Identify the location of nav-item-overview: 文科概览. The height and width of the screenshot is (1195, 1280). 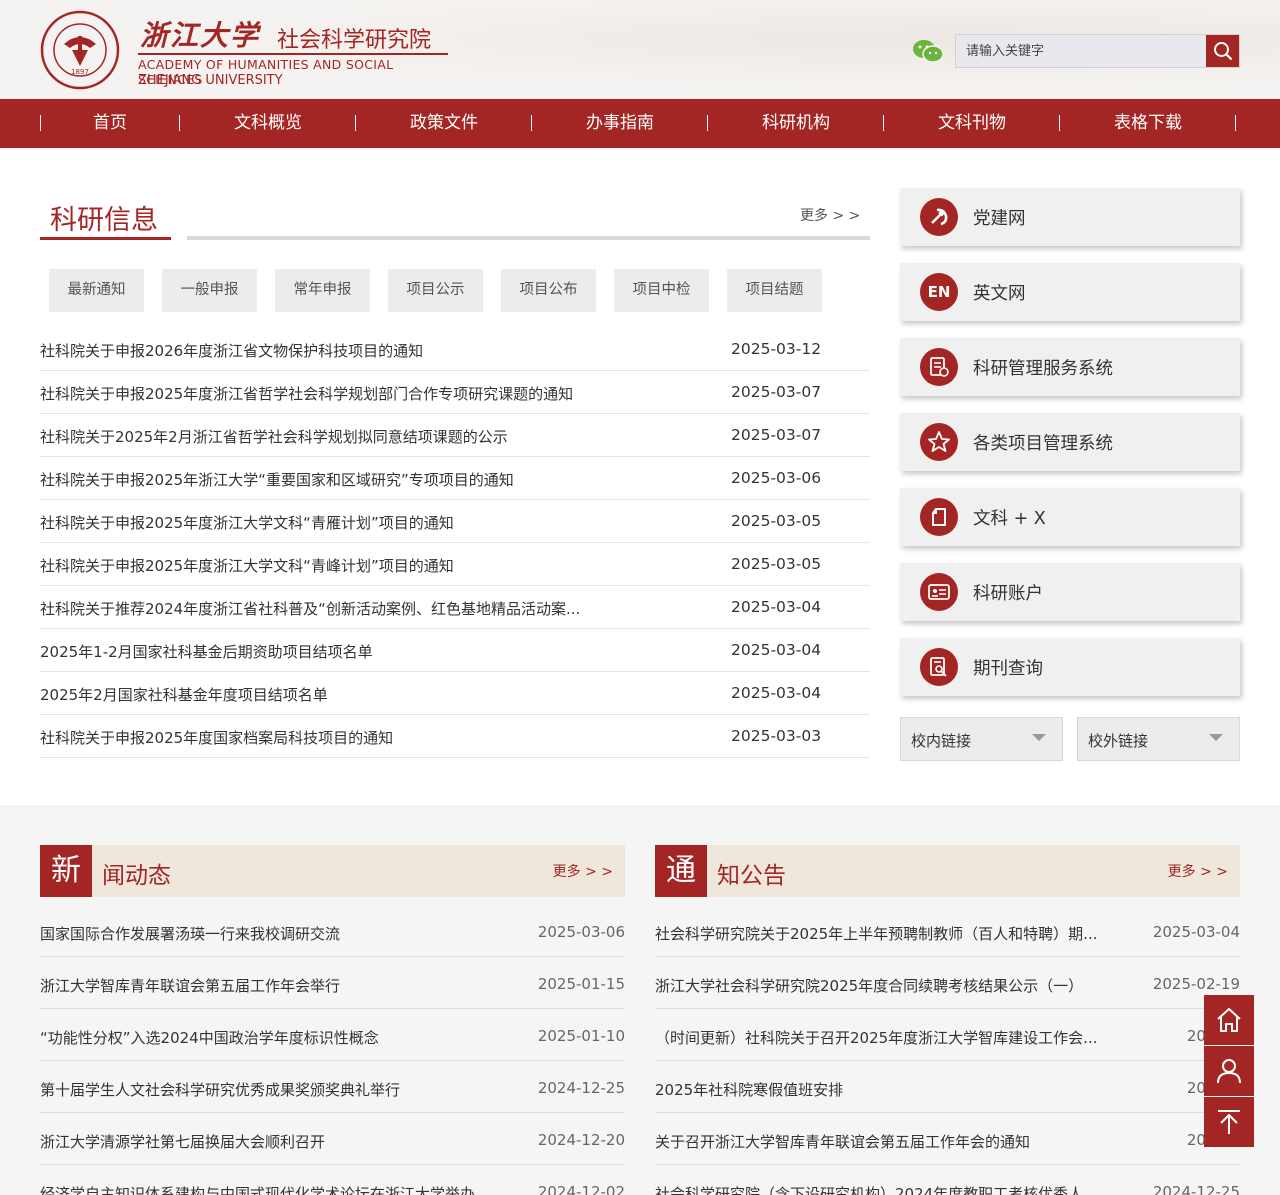
(268, 123).